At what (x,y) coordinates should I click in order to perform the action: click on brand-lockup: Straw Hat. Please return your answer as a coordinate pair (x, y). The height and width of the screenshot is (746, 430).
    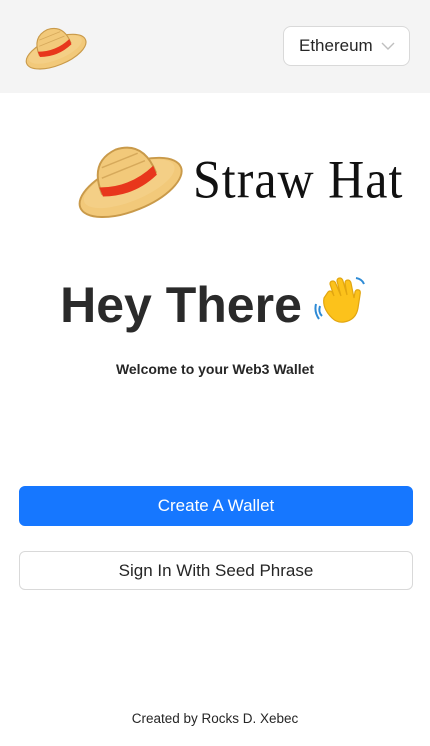
    Looking at the image, I should click on (234, 177).